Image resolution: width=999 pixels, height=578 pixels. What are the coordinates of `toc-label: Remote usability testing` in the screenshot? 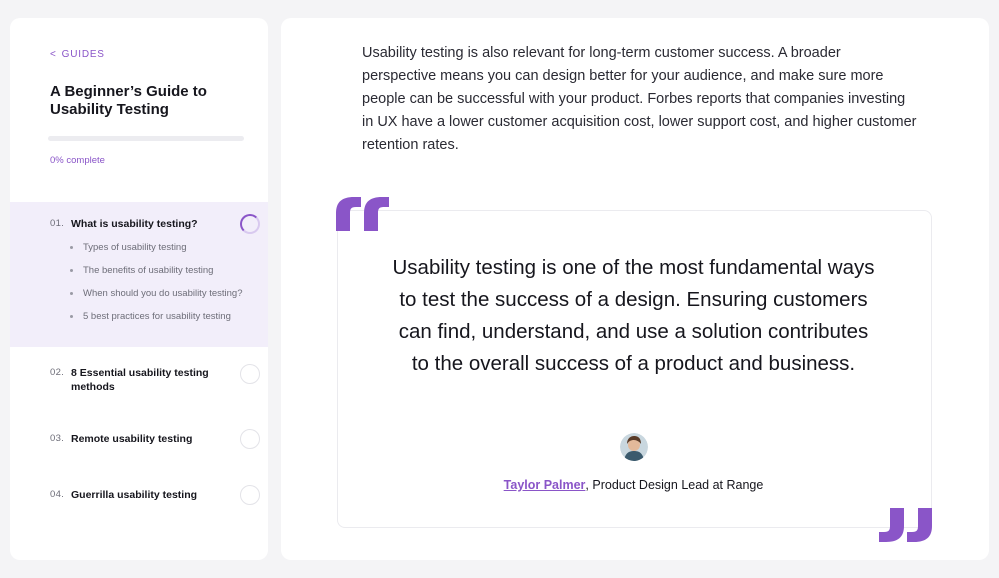 It's located at (132, 439).